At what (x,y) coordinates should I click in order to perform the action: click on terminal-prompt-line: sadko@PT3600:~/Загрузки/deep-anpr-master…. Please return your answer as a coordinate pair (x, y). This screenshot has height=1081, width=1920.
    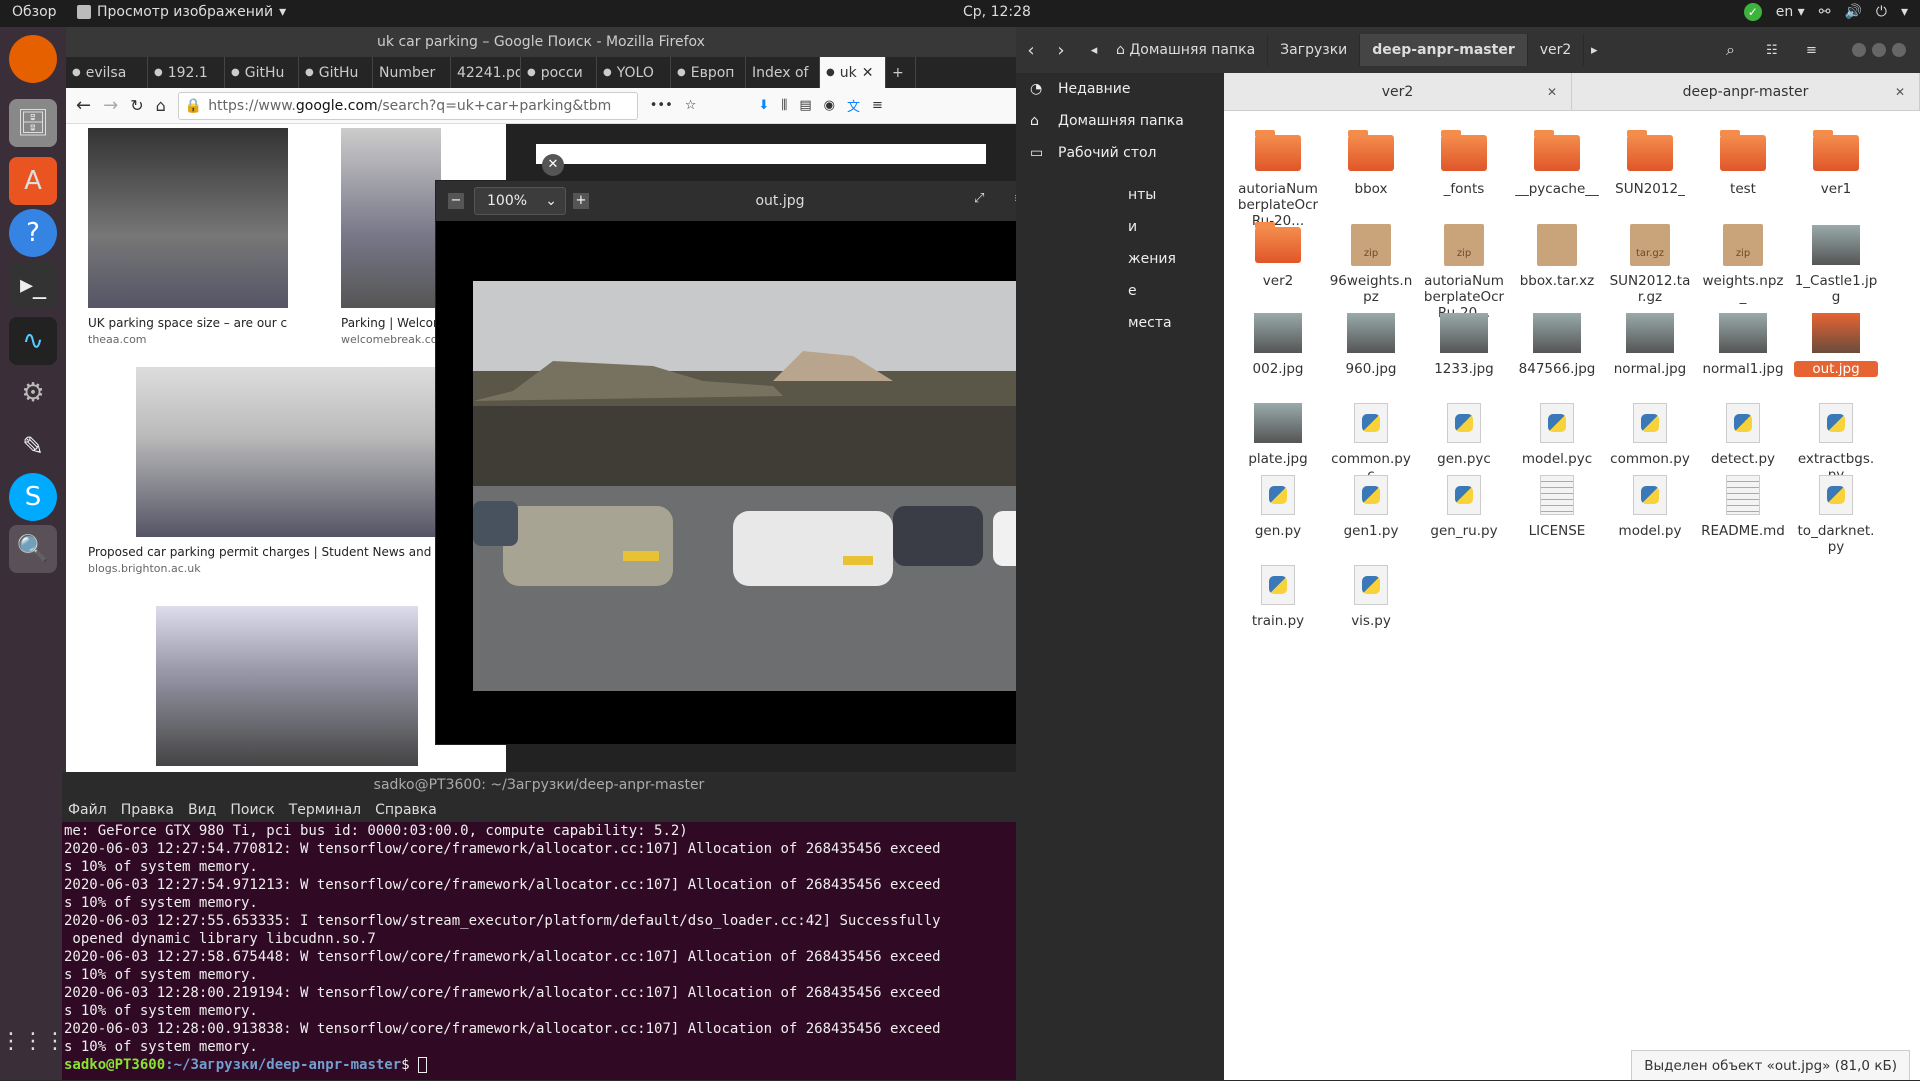
    Looking at the image, I should click on (539, 1065).